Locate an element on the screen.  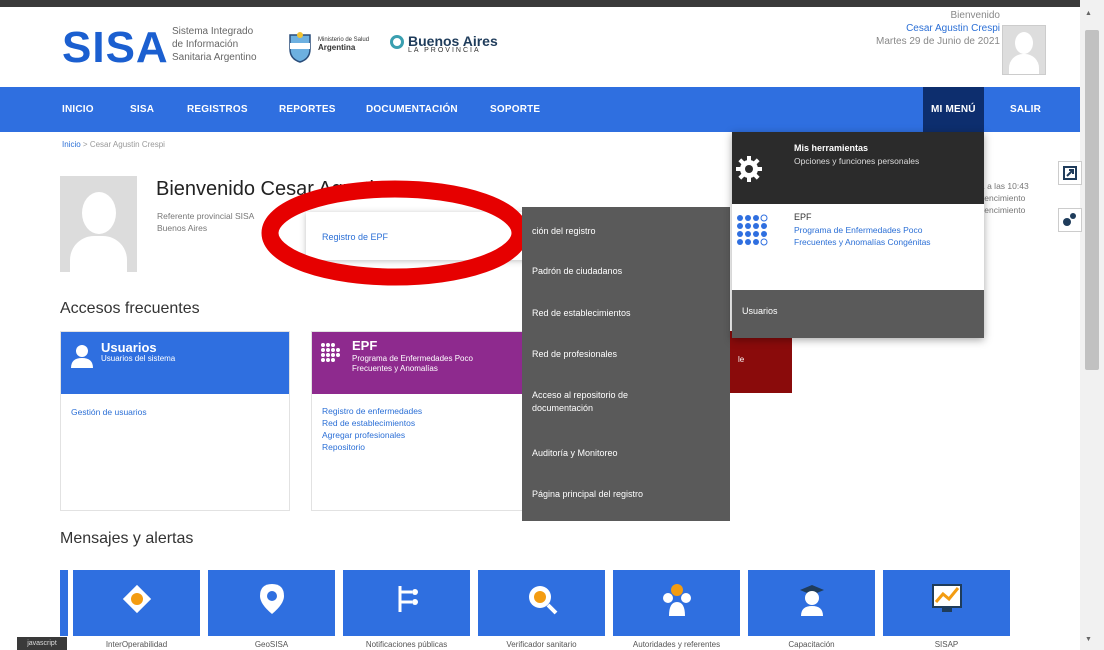
registro-enfermedades-link: Registro de enfermedades is located at coordinates (372, 411).